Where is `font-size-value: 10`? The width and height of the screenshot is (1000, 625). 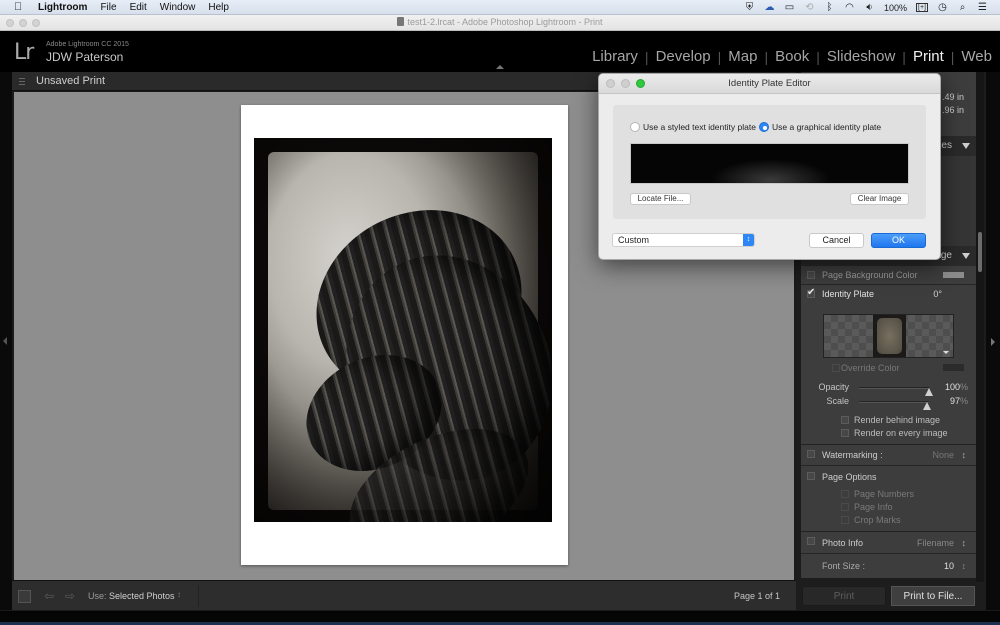 font-size-value: 10 is located at coordinates (949, 566).